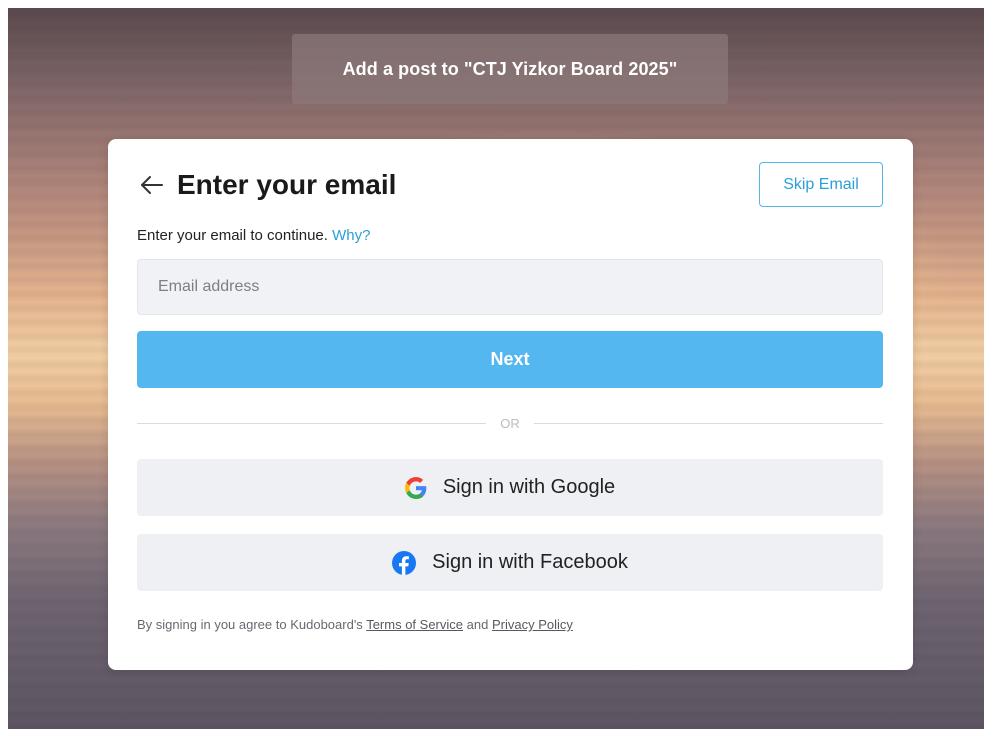 This screenshot has width=984, height=729. I want to click on why-link: Why?, so click(351, 235).